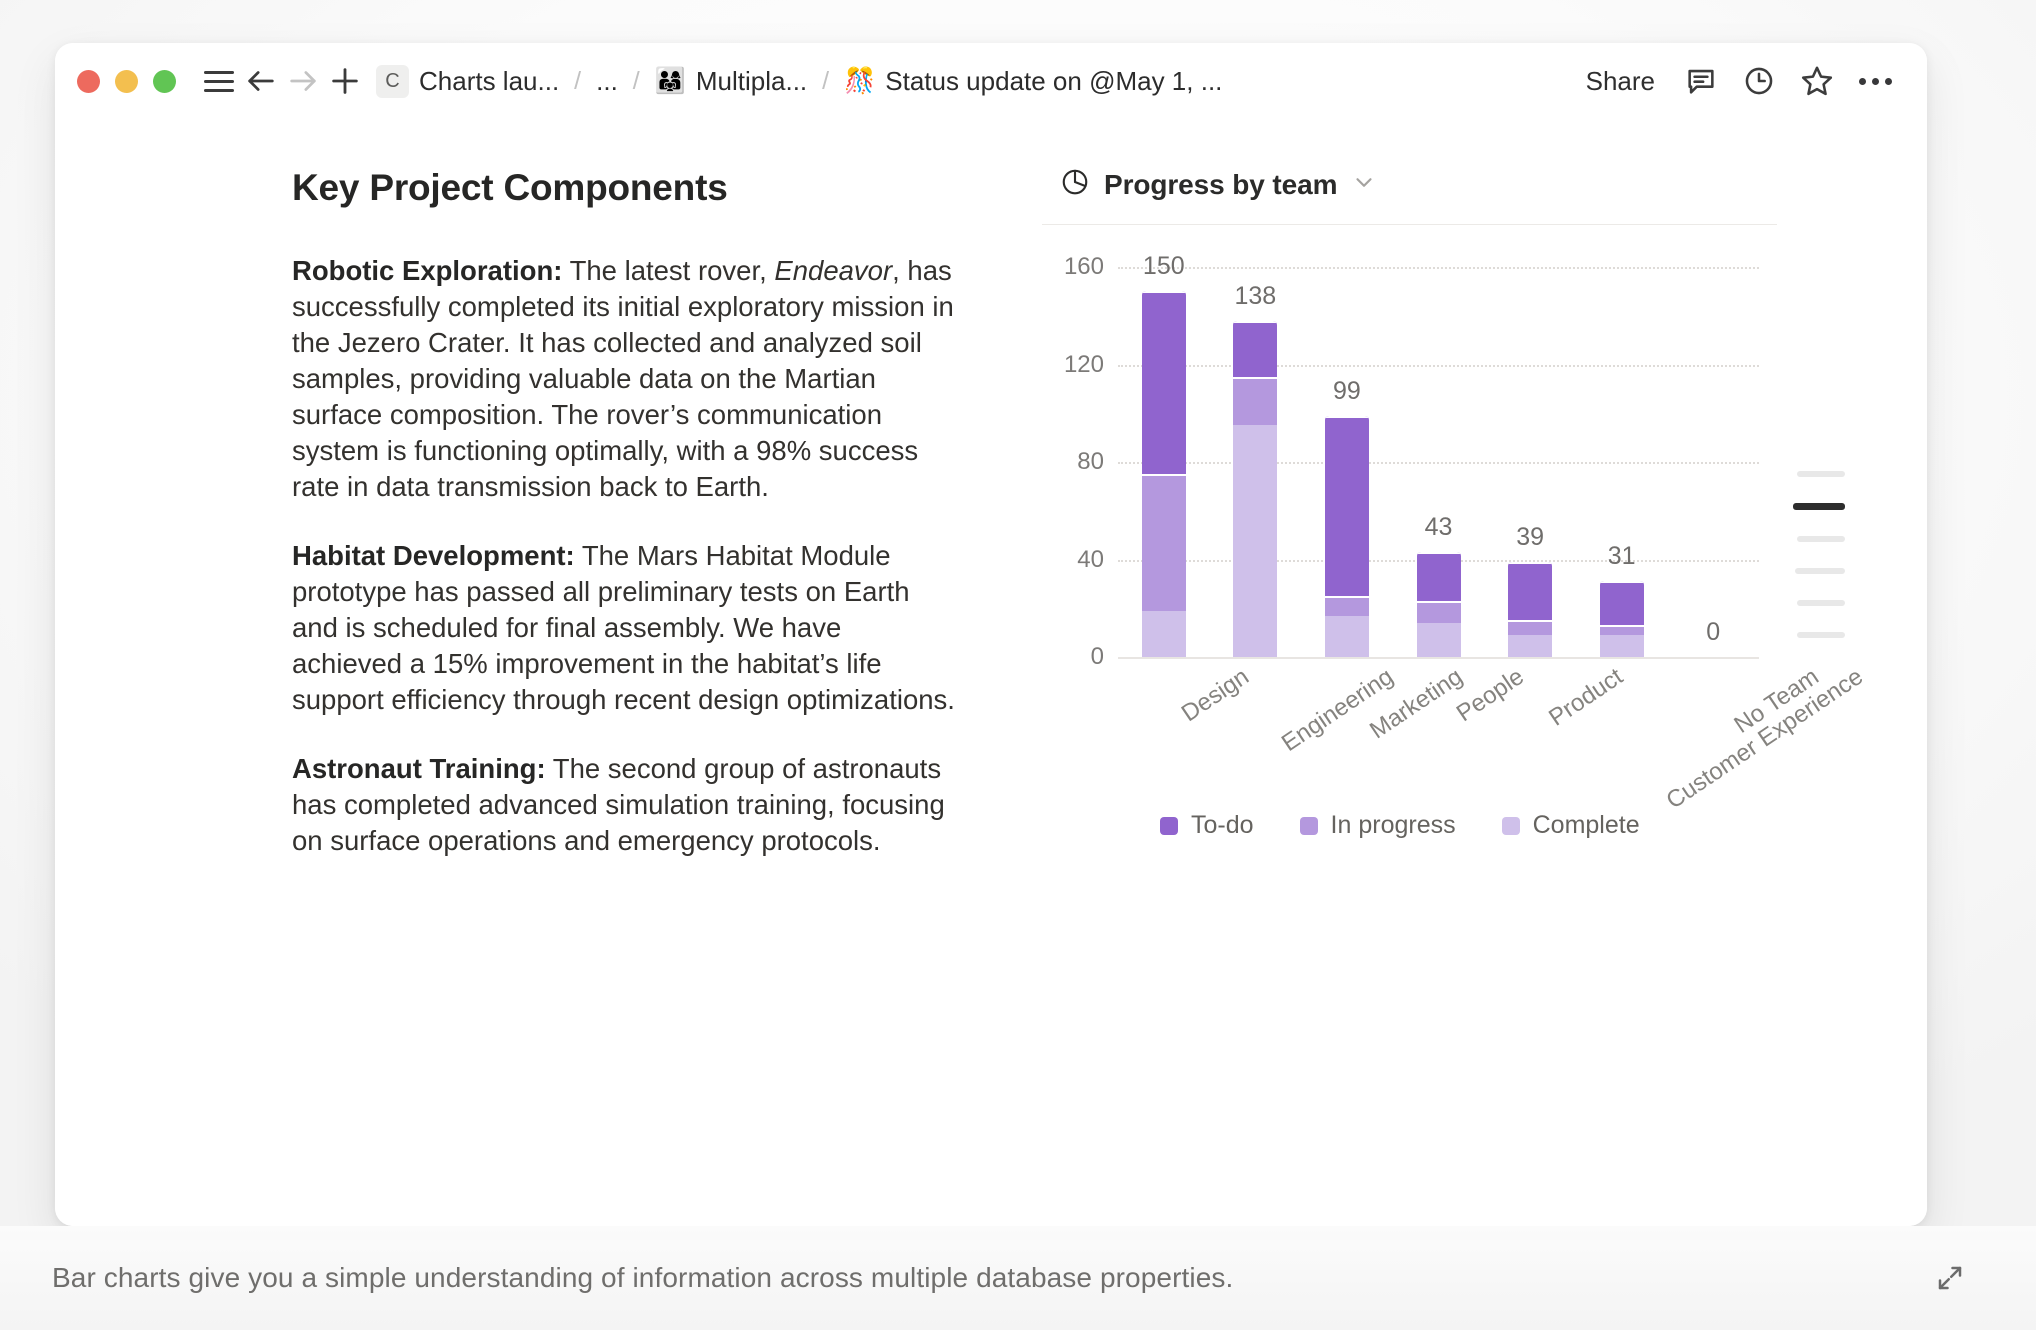 This screenshot has width=2036, height=1330. I want to click on table-of-contents-outline, so click(1814, 554).